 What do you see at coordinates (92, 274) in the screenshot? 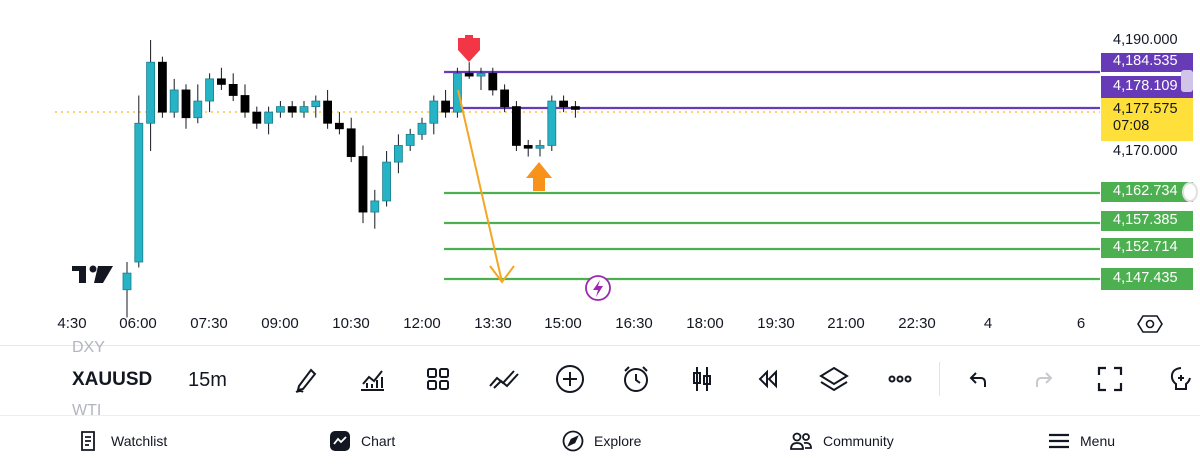
I see `tradingview-logo` at bounding box center [92, 274].